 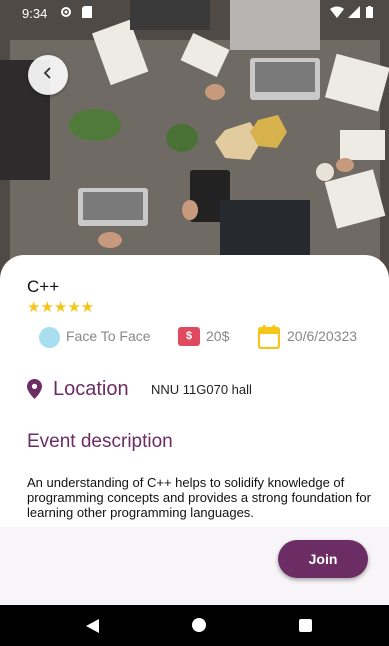 I want to click on location-pin-icon, so click(x=34, y=391).